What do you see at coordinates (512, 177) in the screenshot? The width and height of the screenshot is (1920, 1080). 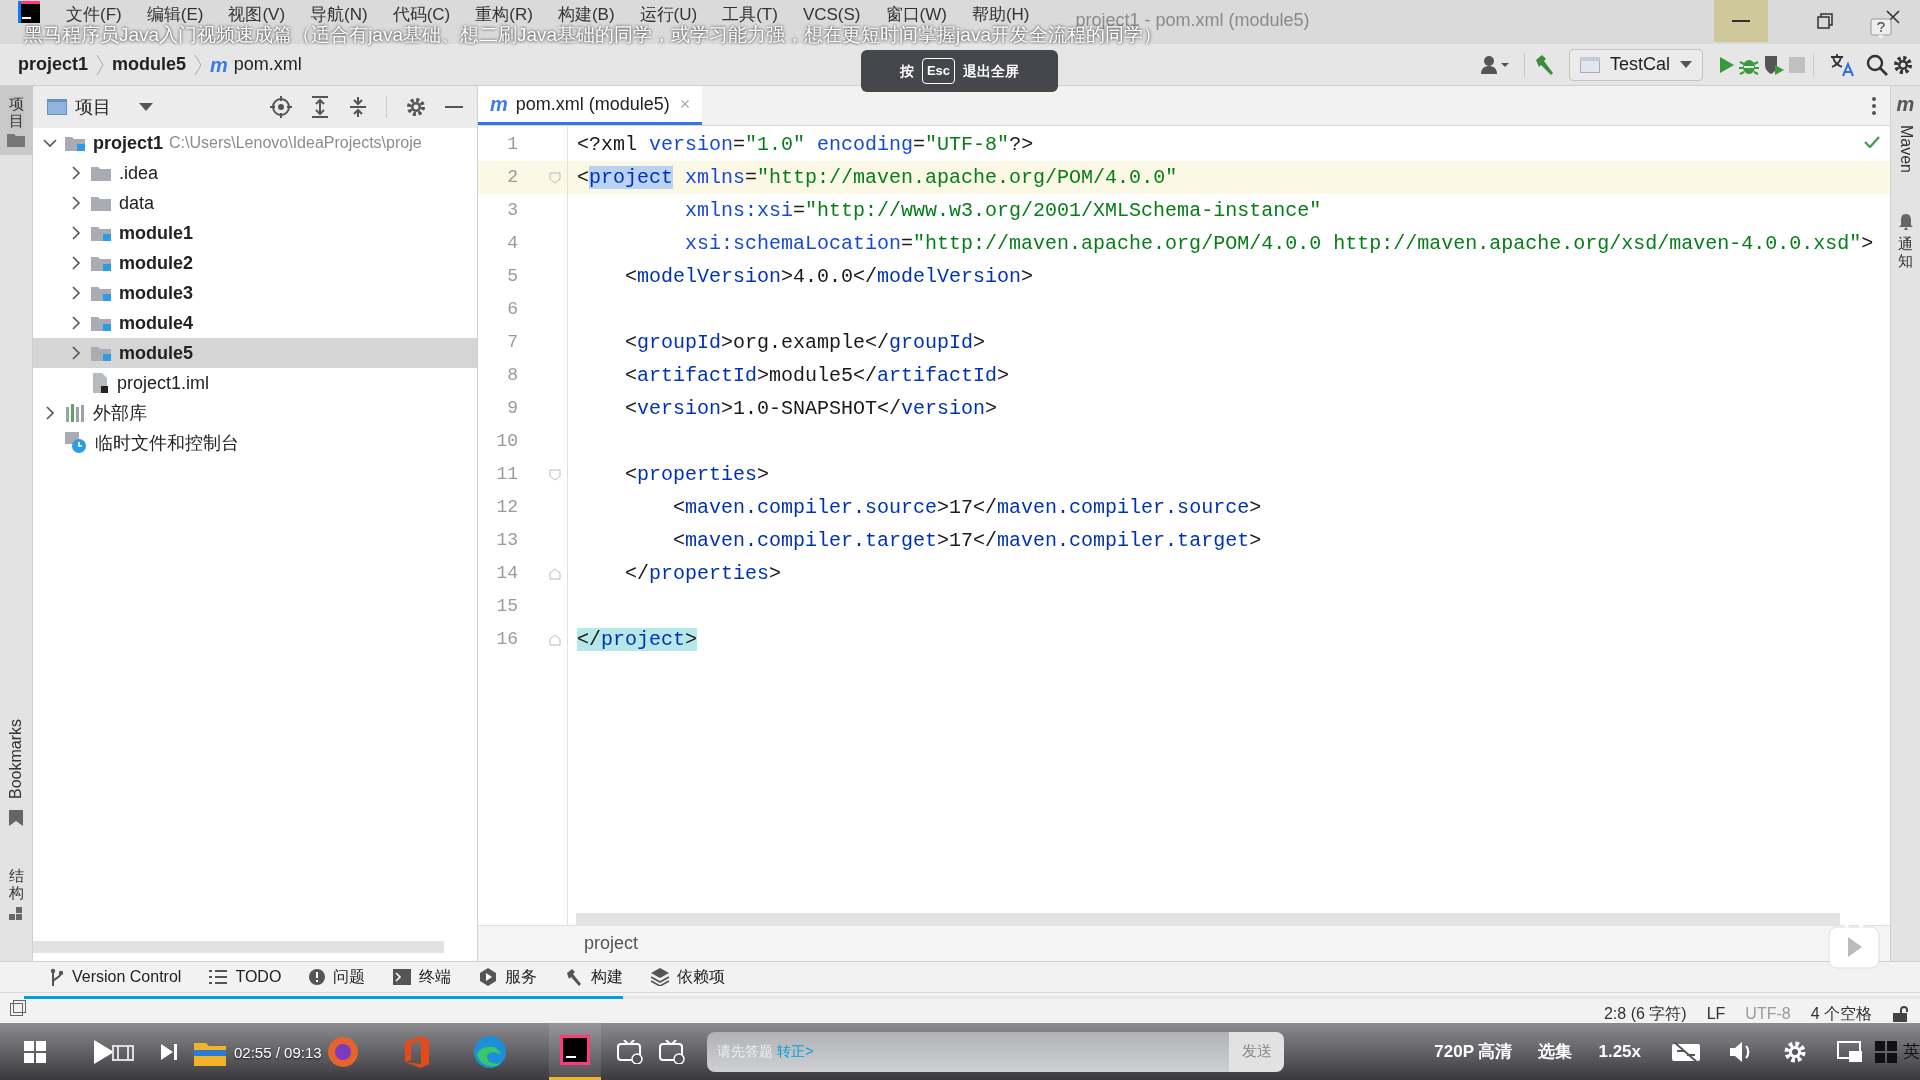 I see `line-number: 2` at bounding box center [512, 177].